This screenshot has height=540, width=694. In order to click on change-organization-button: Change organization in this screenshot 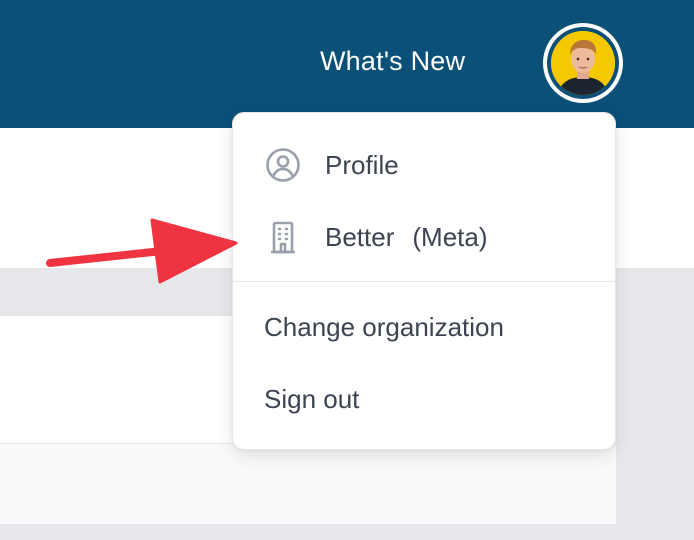, I will do `click(424, 327)`.